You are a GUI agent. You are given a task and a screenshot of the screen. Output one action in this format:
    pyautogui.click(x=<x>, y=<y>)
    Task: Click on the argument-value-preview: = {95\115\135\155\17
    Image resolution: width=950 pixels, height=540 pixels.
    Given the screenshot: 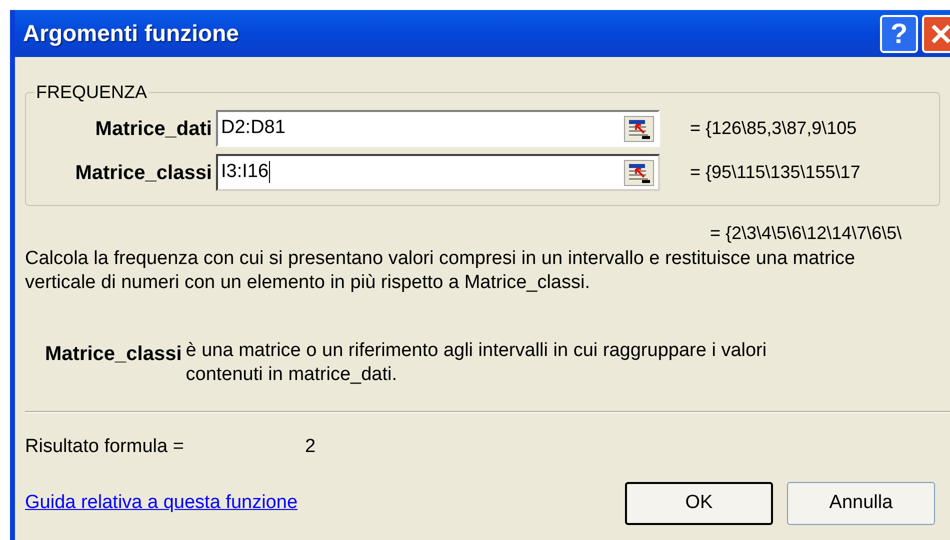 What is the action you would take?
    pyautogui.click(x=775, y=172)
    